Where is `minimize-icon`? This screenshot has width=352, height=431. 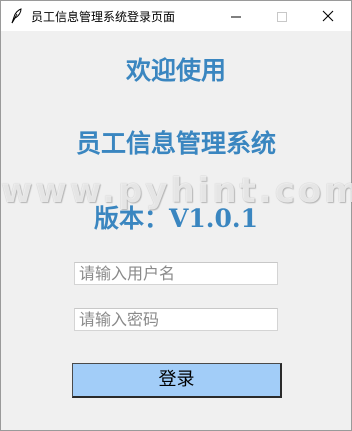 minimize-icon is located at coordinates (236, 16).